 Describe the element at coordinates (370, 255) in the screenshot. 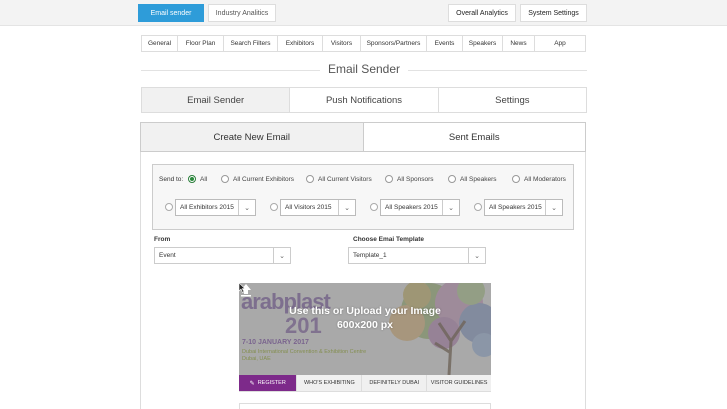

I see `select-value: Template_1` at that location.